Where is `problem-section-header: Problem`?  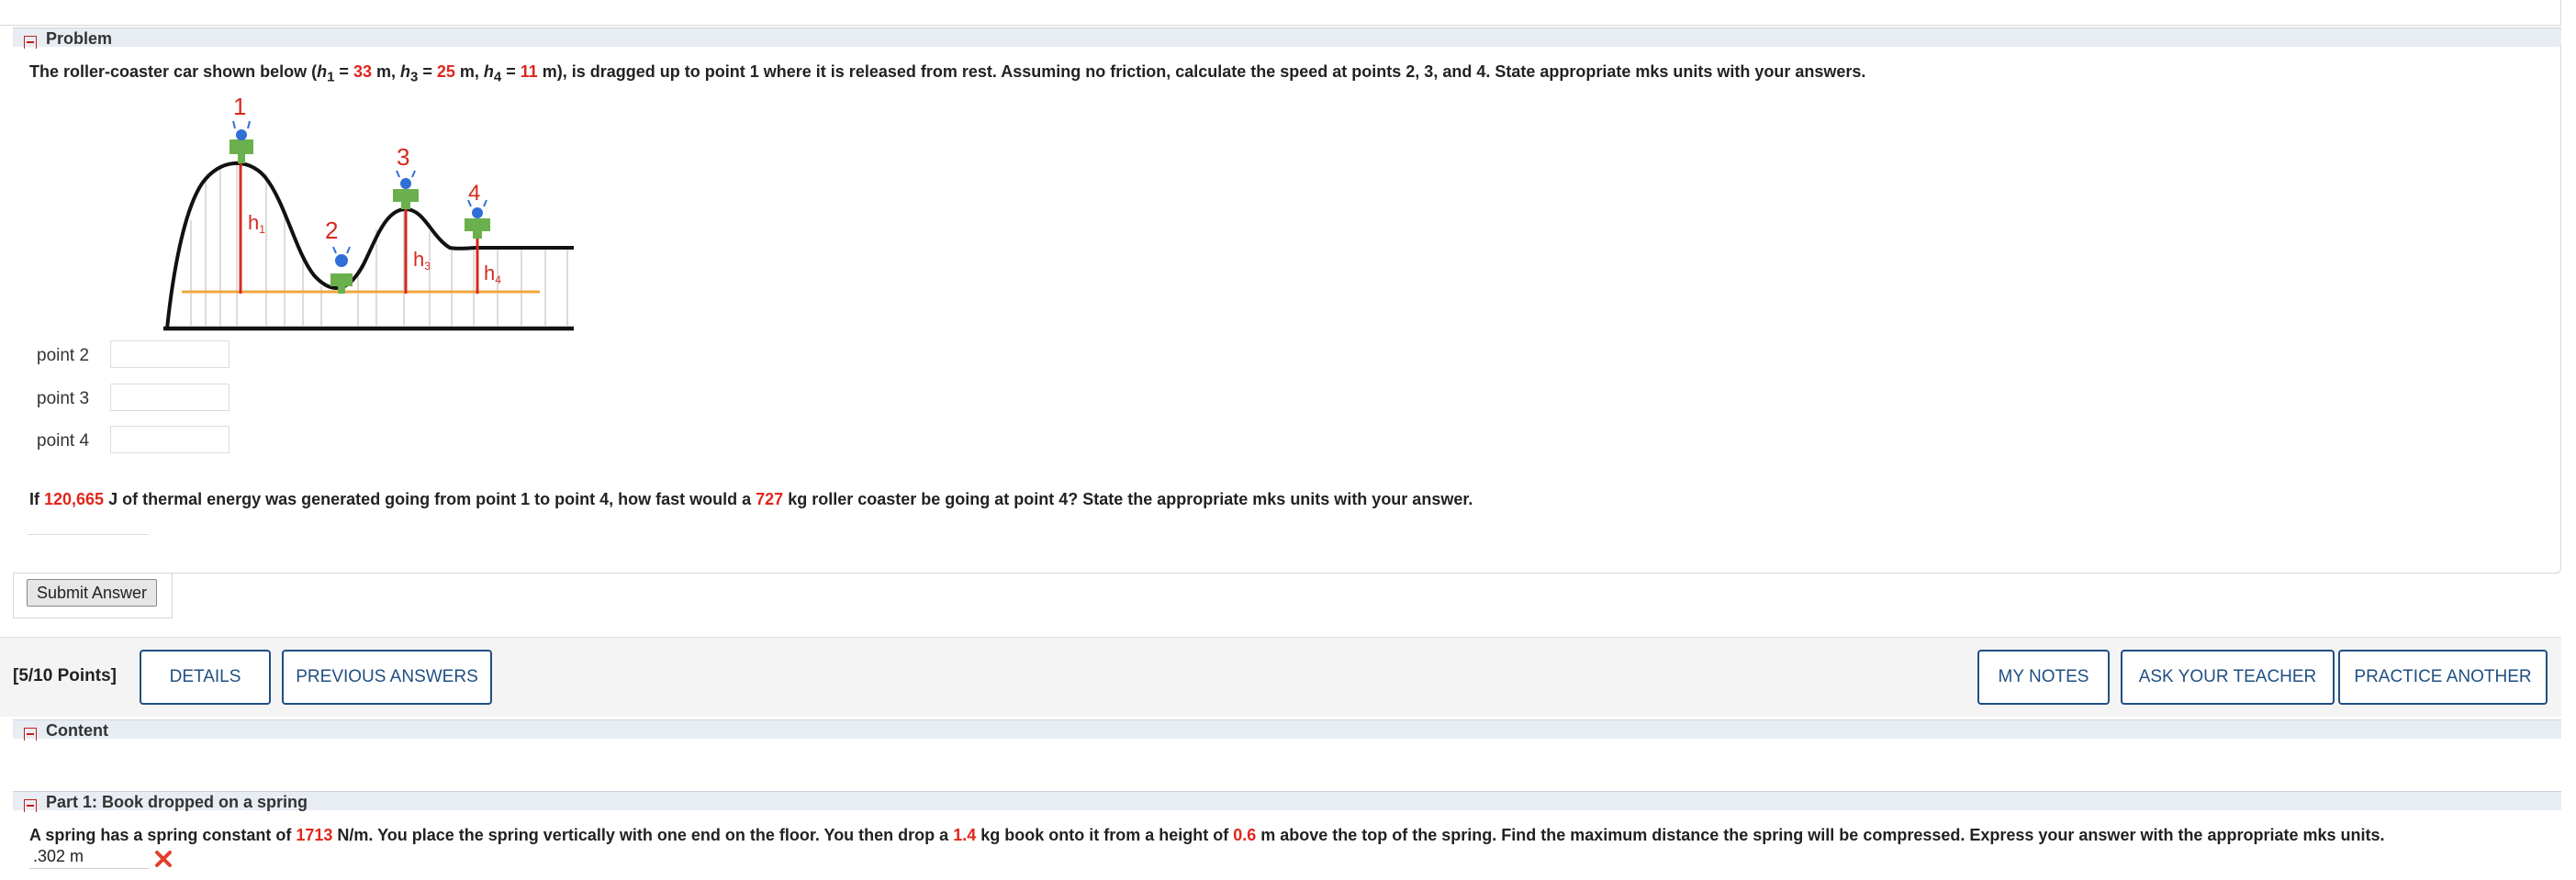
problem-section-header: Problem is located at coordinates (1287, 38).